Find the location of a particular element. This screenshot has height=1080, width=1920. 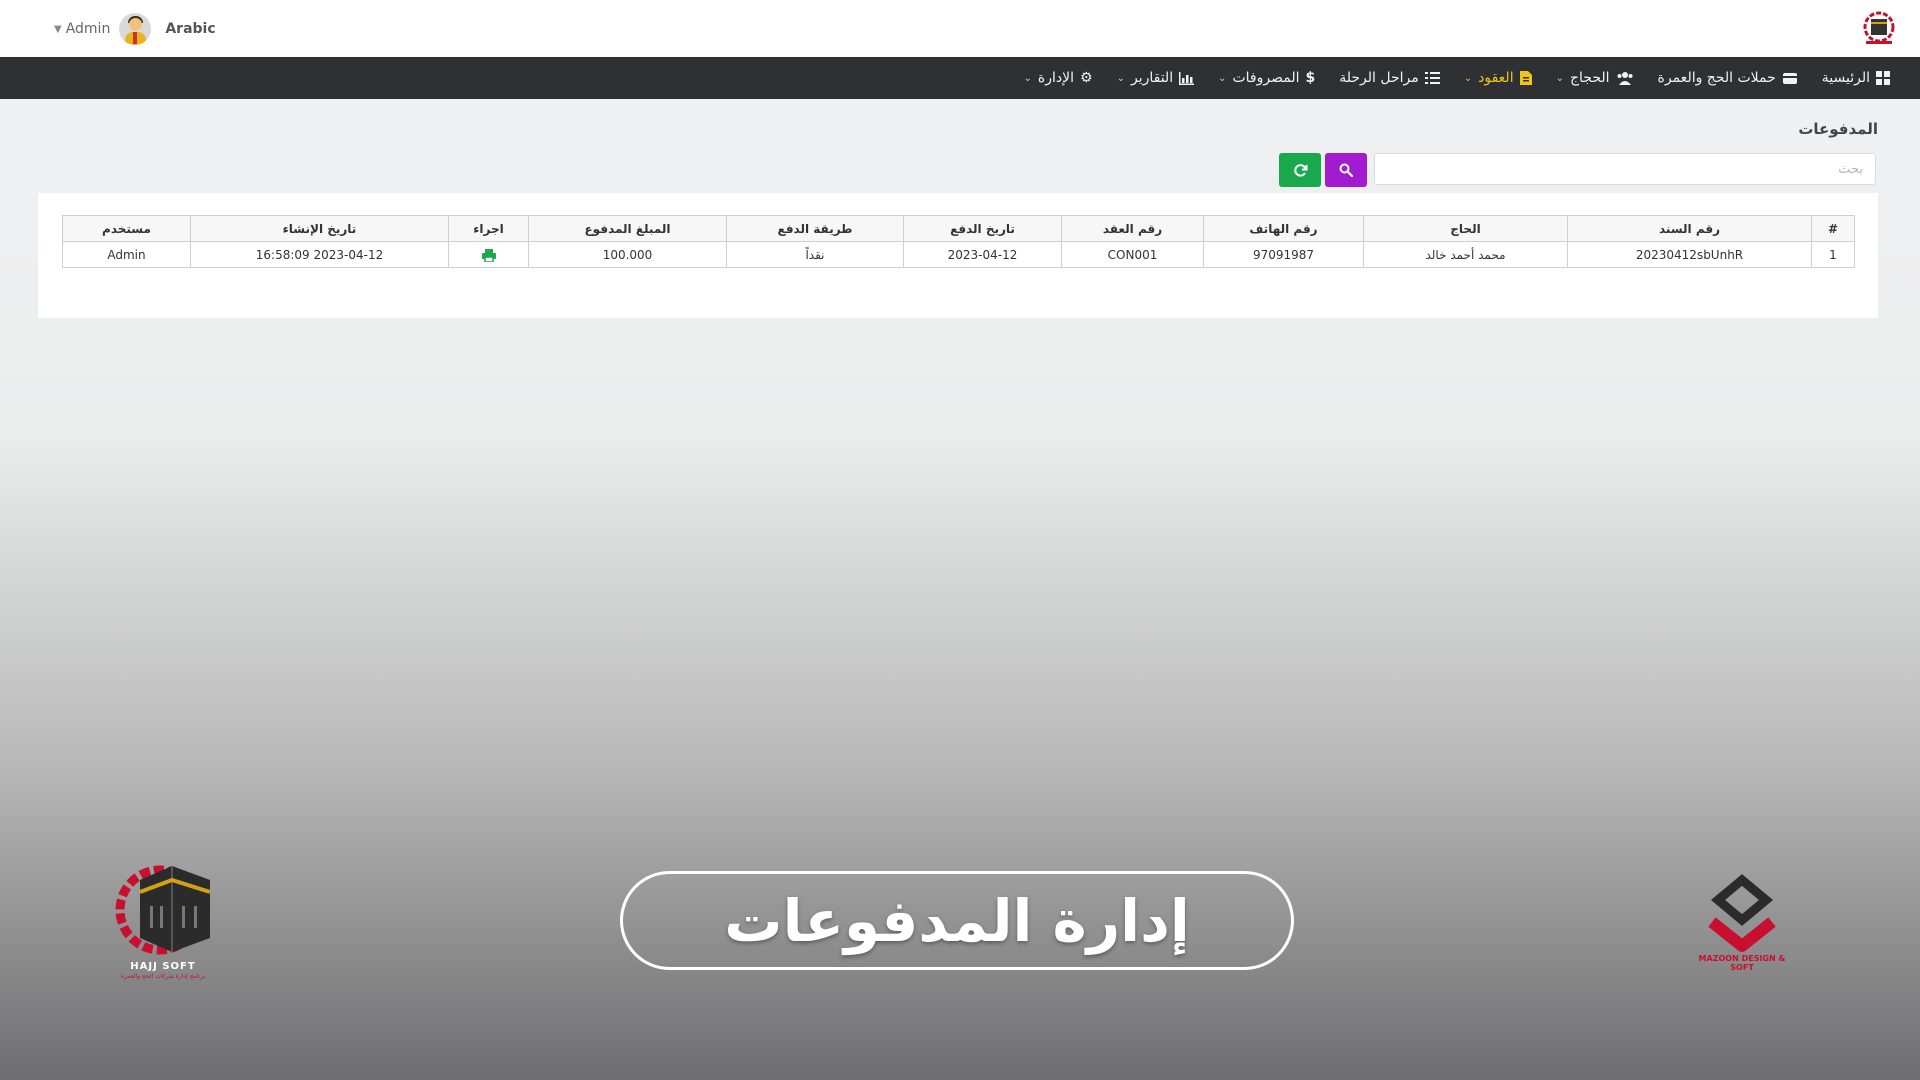

nav-label: الرئيسية is located at coordinates (1845, 78).